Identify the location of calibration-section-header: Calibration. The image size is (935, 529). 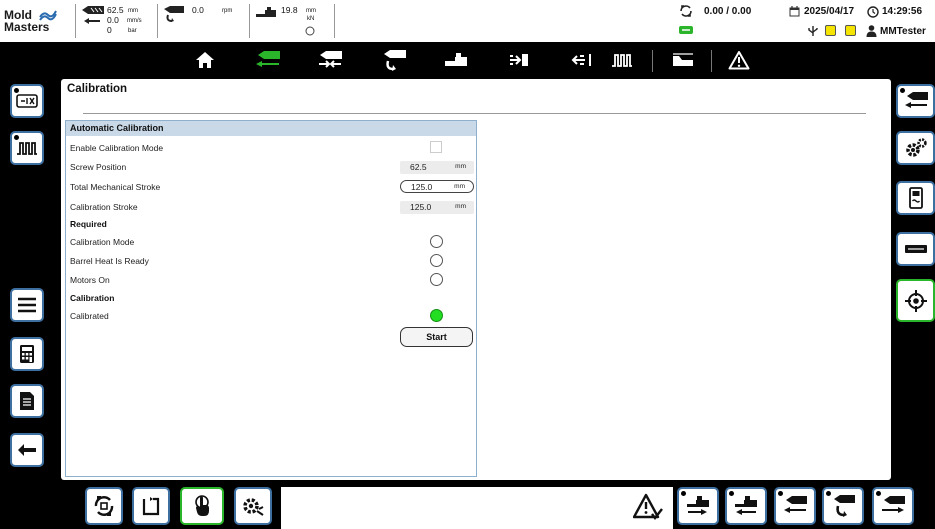
(92, 298).